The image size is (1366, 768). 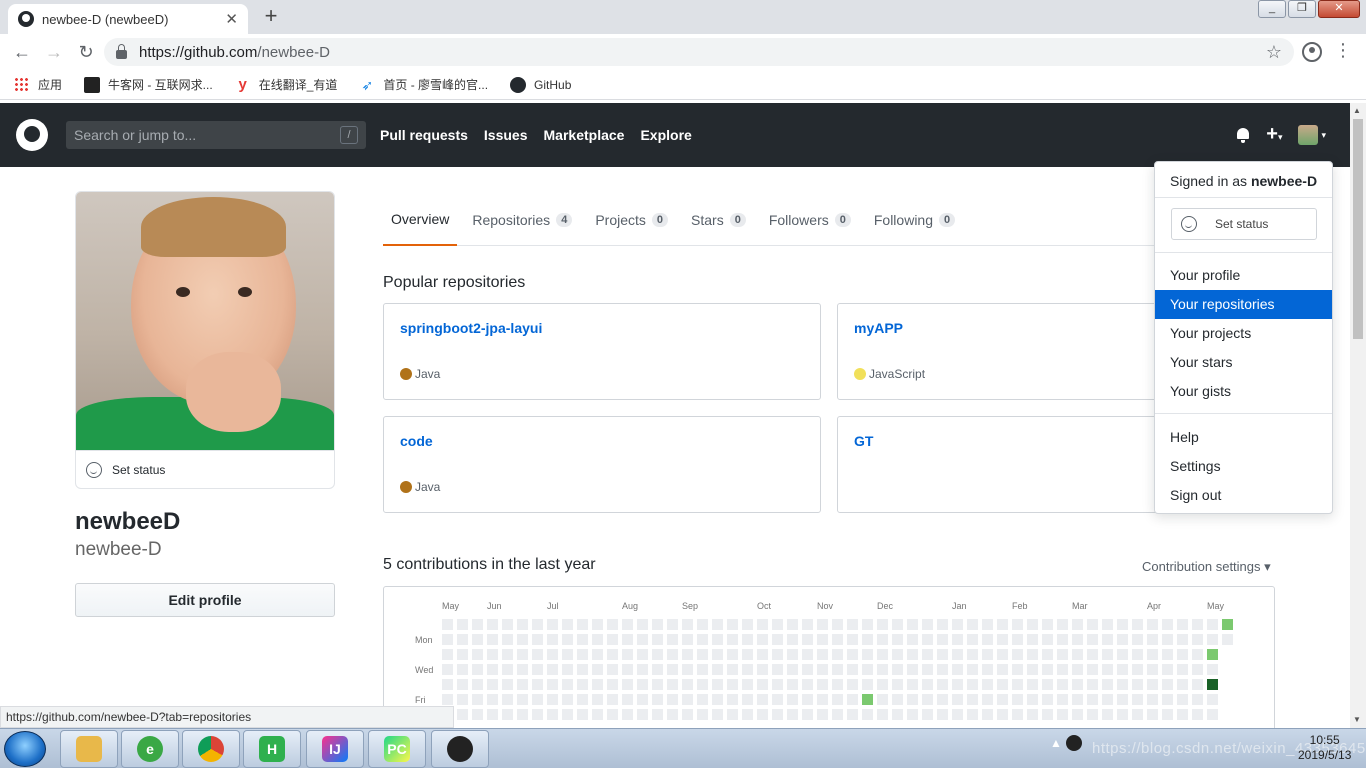 I want to click on address-bar: https://github.com/newbee-D ☆, so click(x=699, y=52).